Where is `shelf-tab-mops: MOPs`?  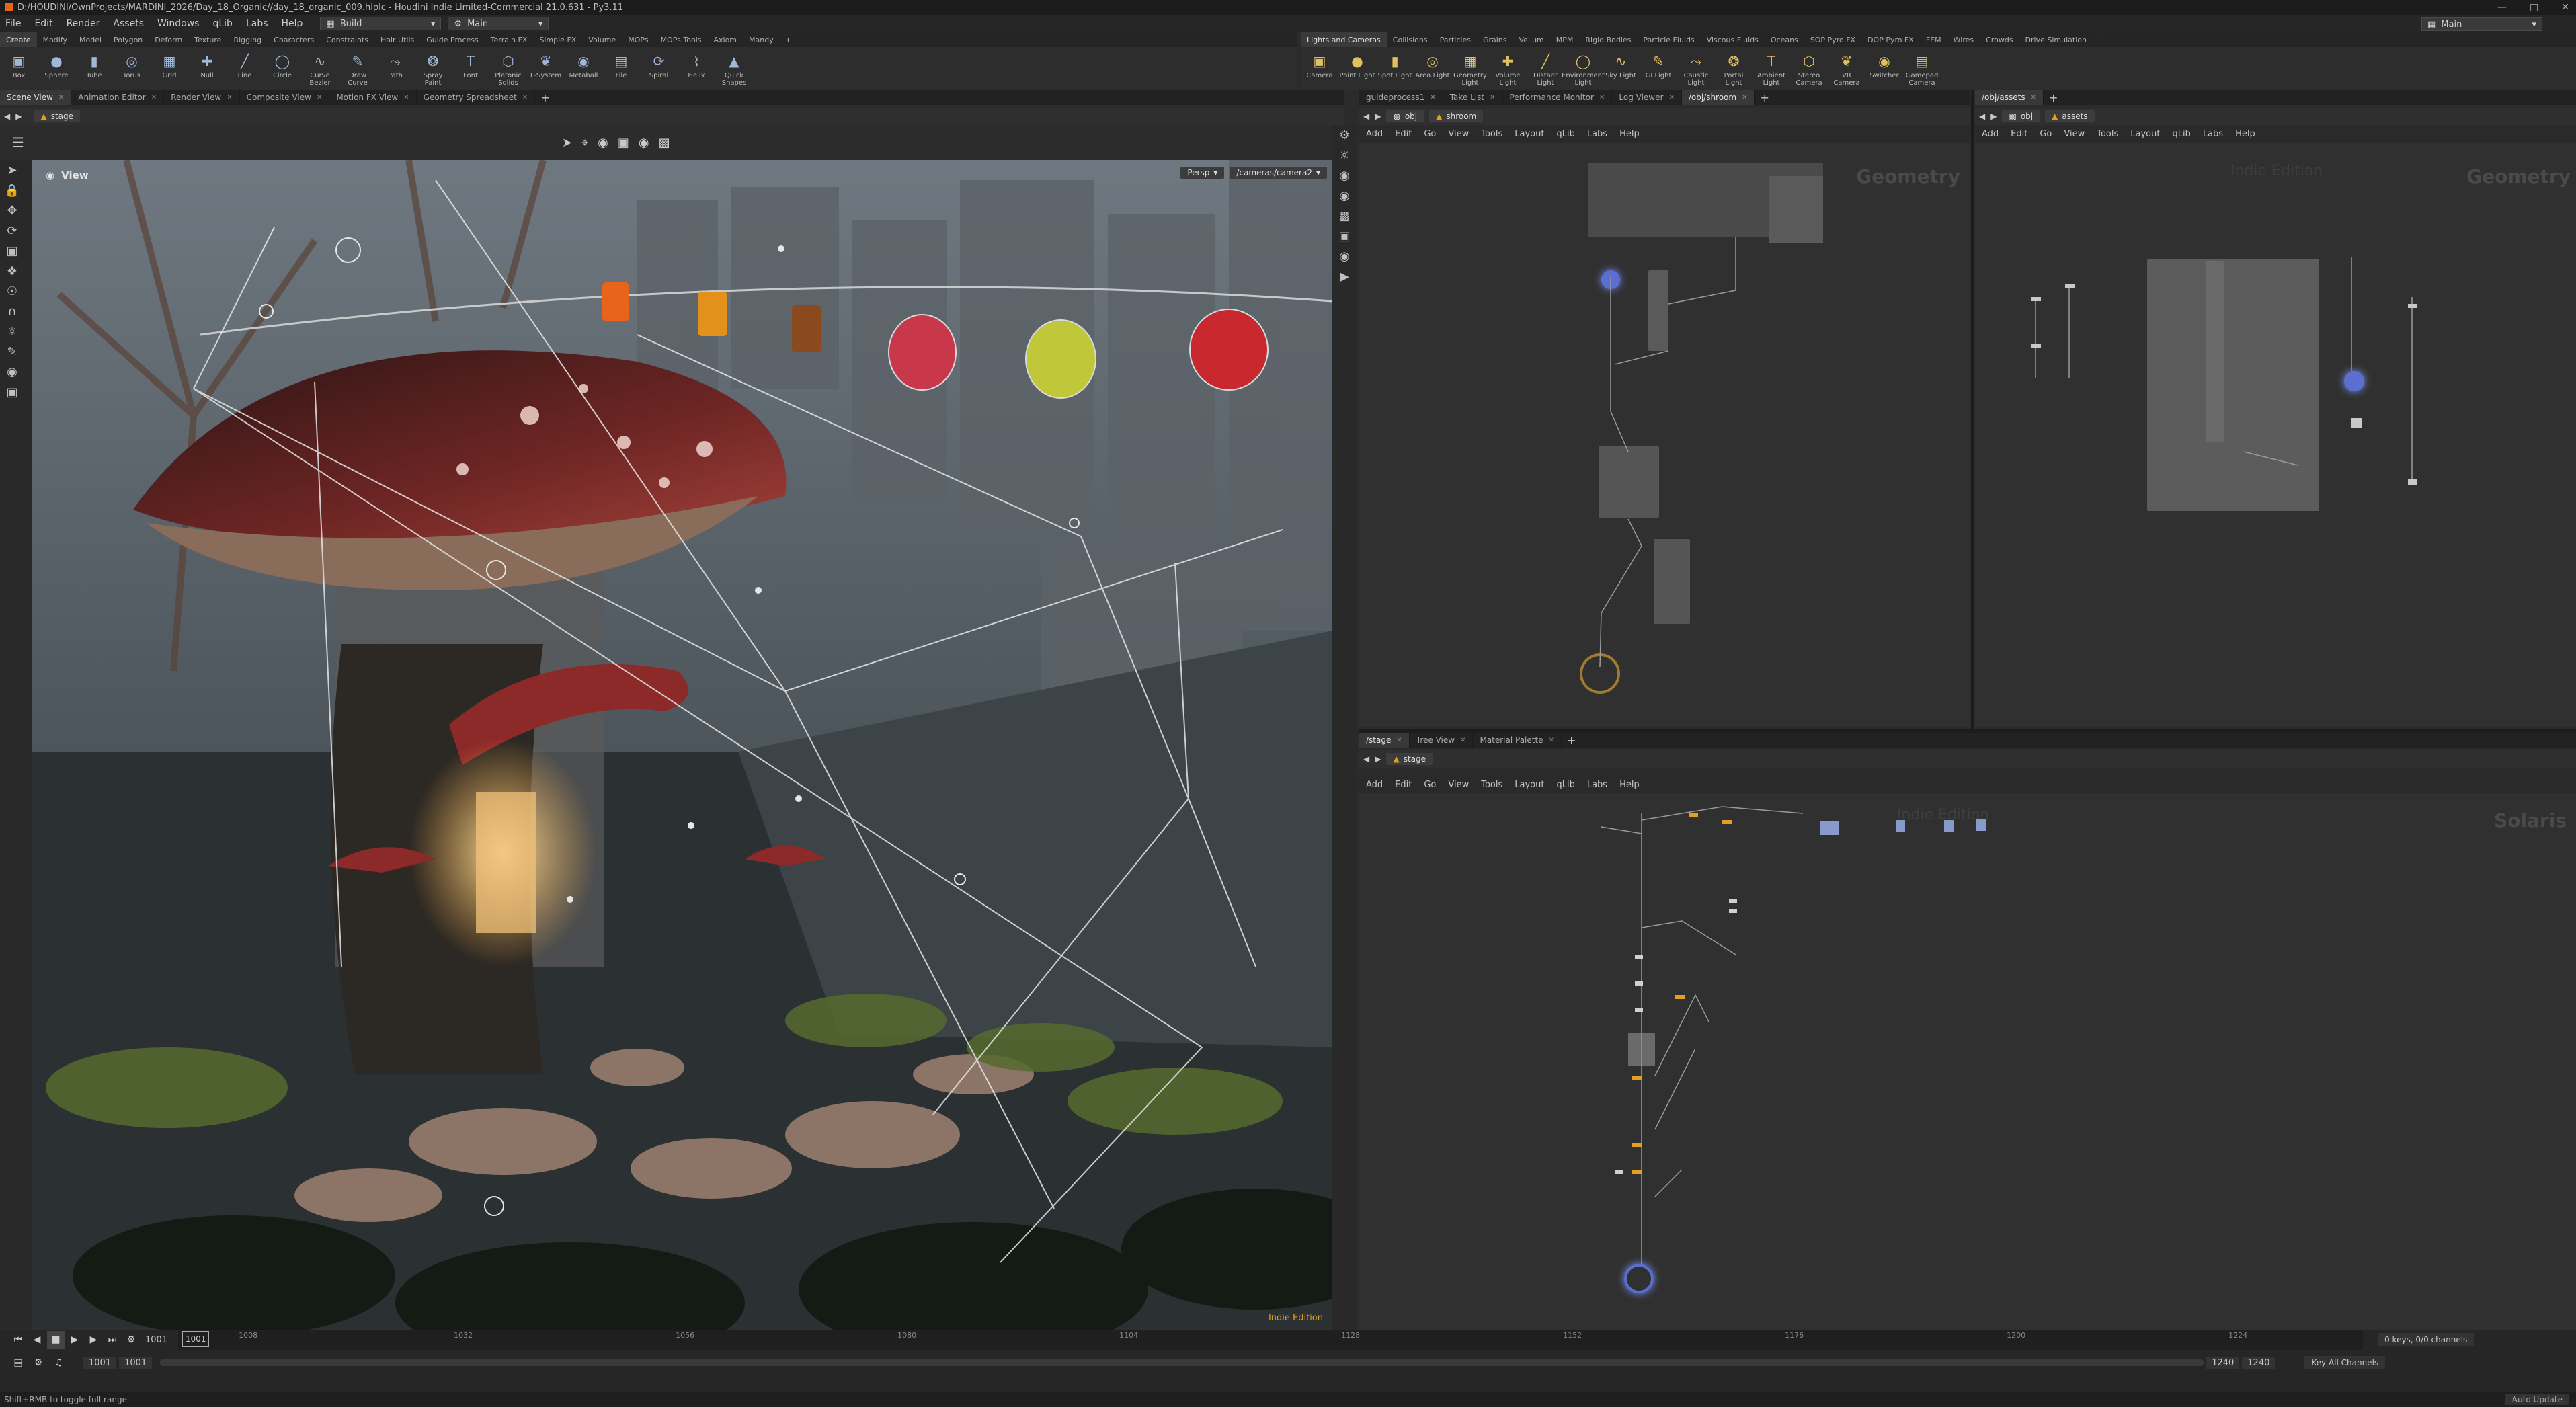 shelf-tab-mops: MOPs is located at coordinates (638, 39).